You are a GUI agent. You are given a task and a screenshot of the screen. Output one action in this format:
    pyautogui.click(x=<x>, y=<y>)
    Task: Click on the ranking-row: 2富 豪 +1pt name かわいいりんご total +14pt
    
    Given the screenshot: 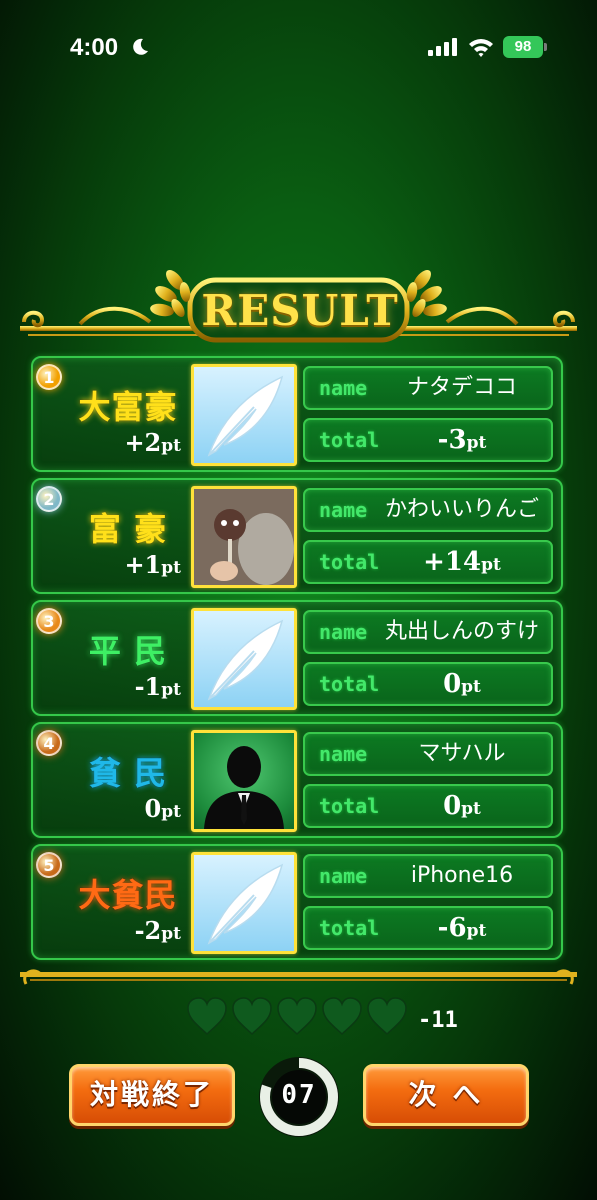 What is the action you would take?
    pyautogui.click(x=297, y=536)
    